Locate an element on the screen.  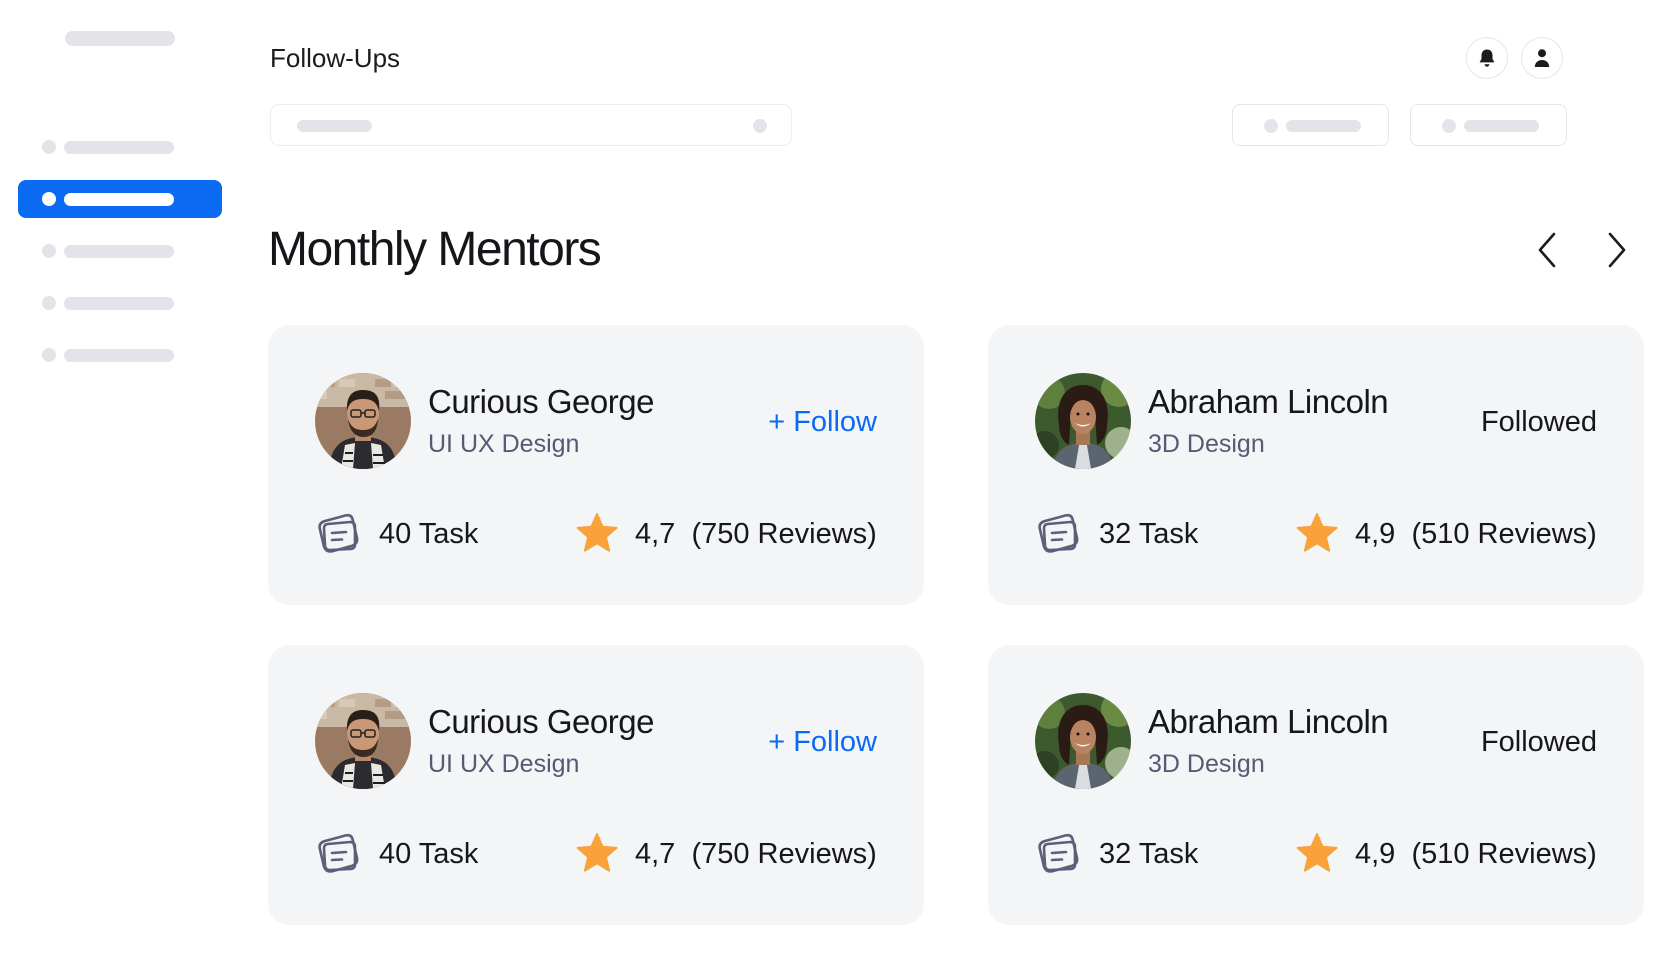
chevron-right-icon is located at coordinates (1616, 250).